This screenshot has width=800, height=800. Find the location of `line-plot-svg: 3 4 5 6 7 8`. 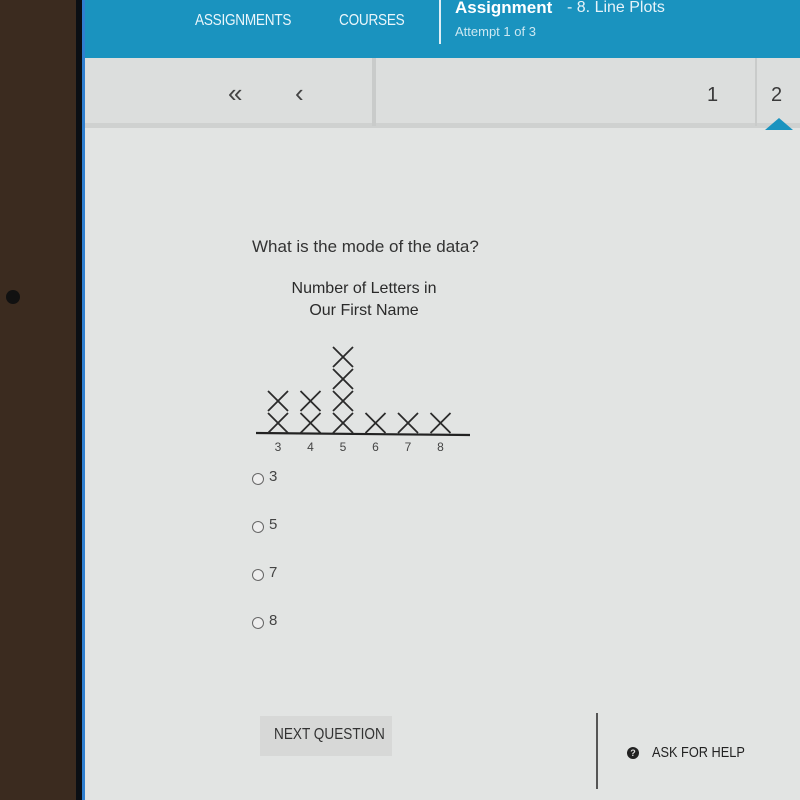

line-plot-svg: 3 4 5 6 7 8 is located at coordinates (363, 400).